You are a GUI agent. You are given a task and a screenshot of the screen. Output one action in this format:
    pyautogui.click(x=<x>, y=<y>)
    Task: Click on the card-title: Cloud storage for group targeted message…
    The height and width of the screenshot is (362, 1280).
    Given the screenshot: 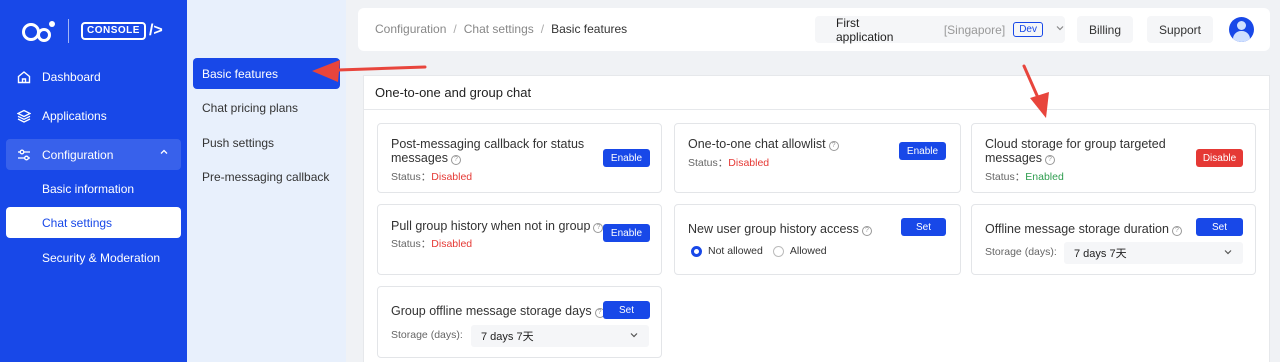 What is the action you would take?
    pyautogui.click(x=1075, y=151)
    